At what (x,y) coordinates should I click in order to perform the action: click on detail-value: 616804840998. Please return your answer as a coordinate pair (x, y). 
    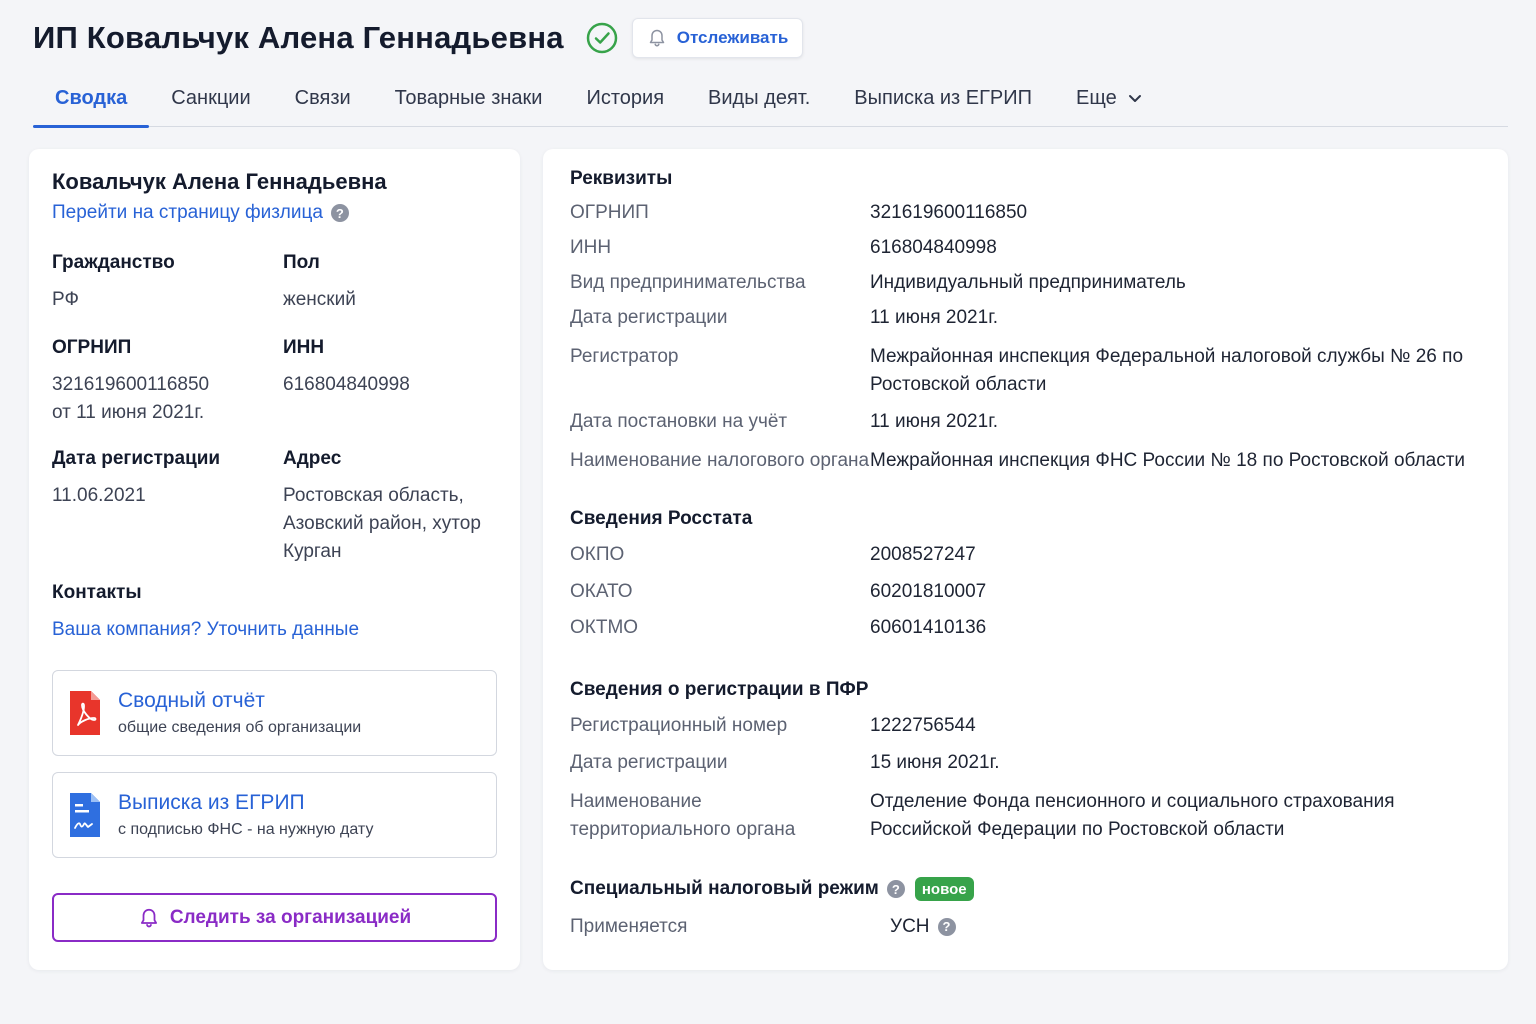
    Looking at the image, I should click on (933, 247).